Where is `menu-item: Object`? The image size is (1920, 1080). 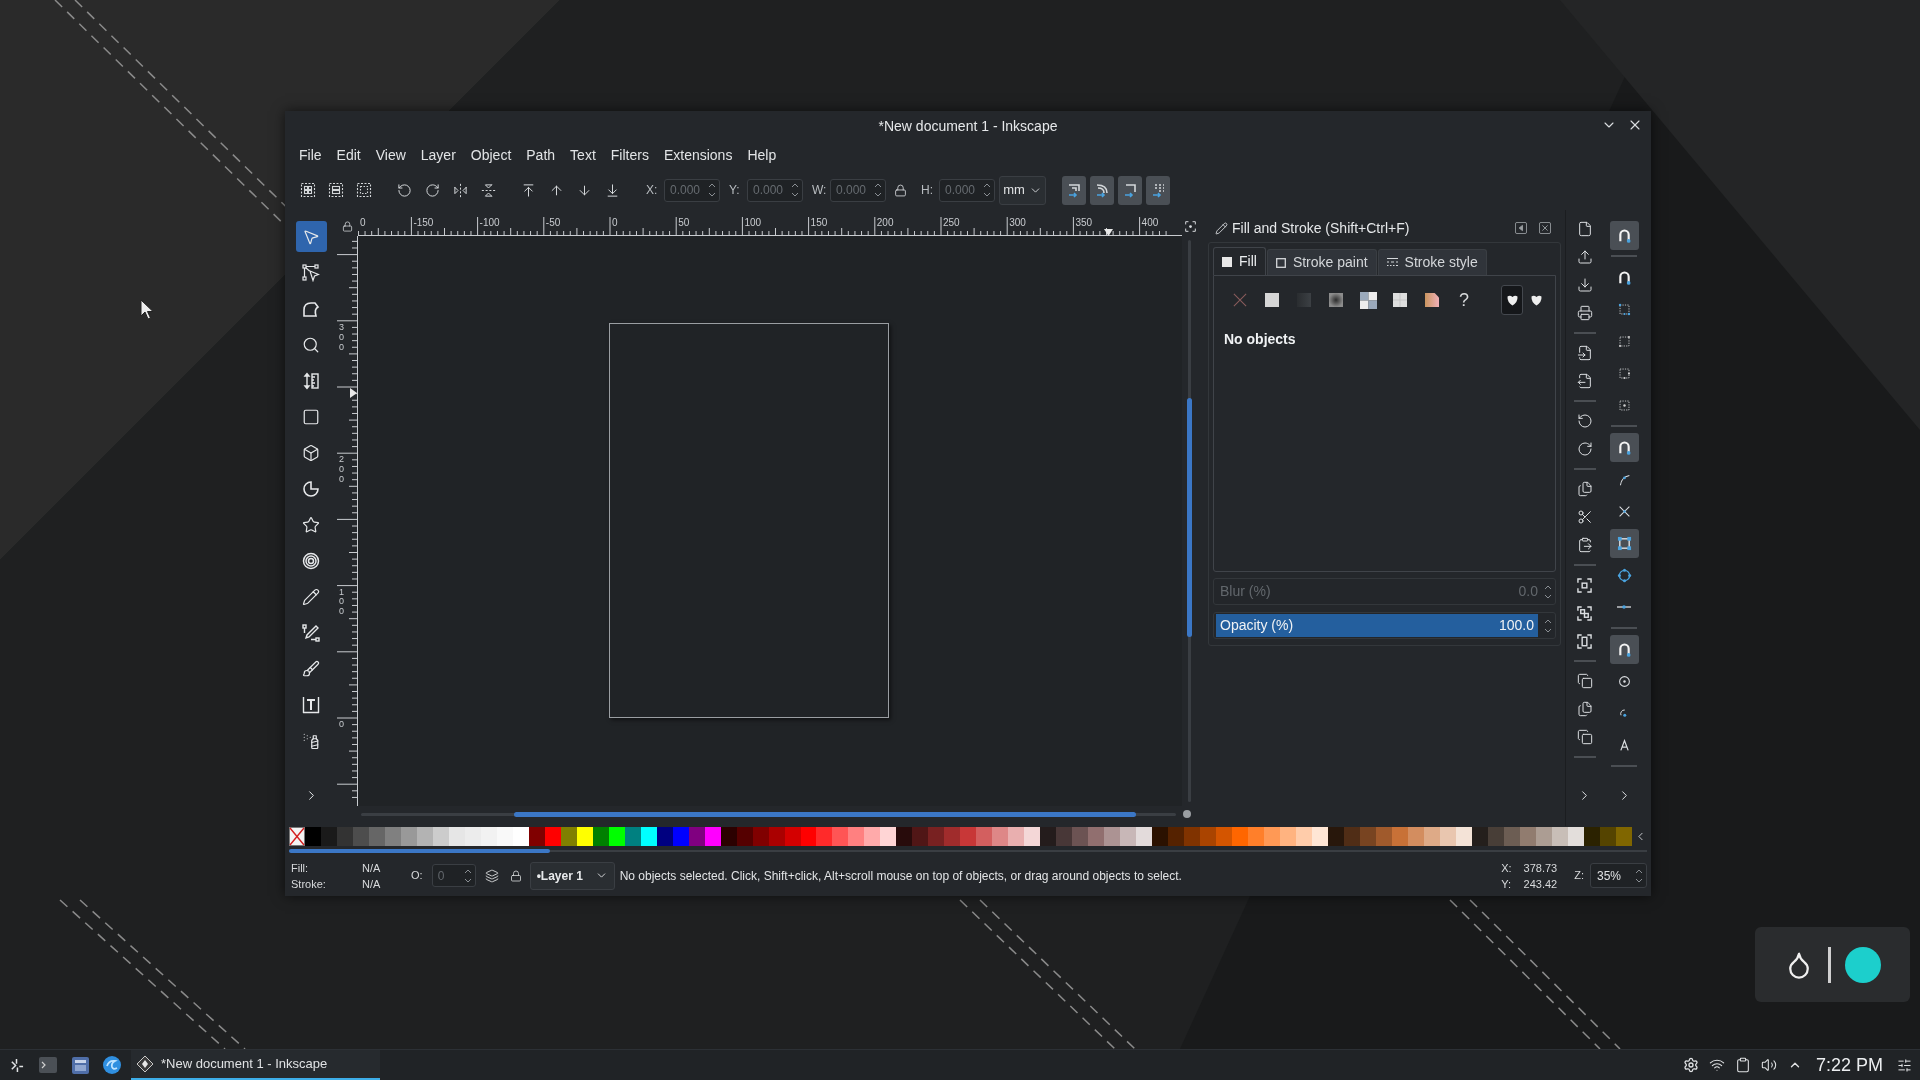
menu-item: Object is located at coordinates (491, 155).